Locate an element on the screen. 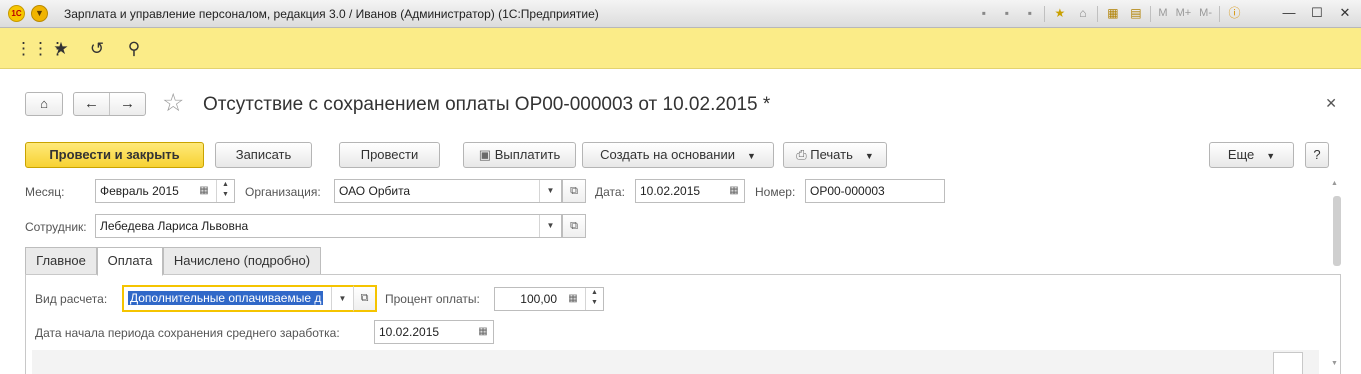  home-icon: ⌂ is located at coordinates (44, 103).